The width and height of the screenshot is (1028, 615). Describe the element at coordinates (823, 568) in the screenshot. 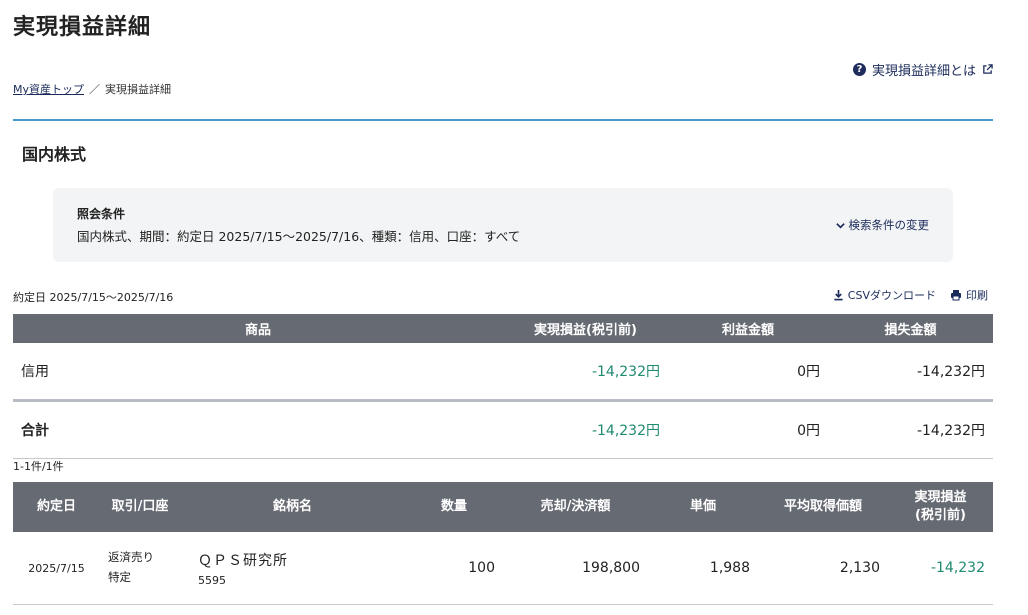

I see `detail-avg-price: 2,130` at that location.